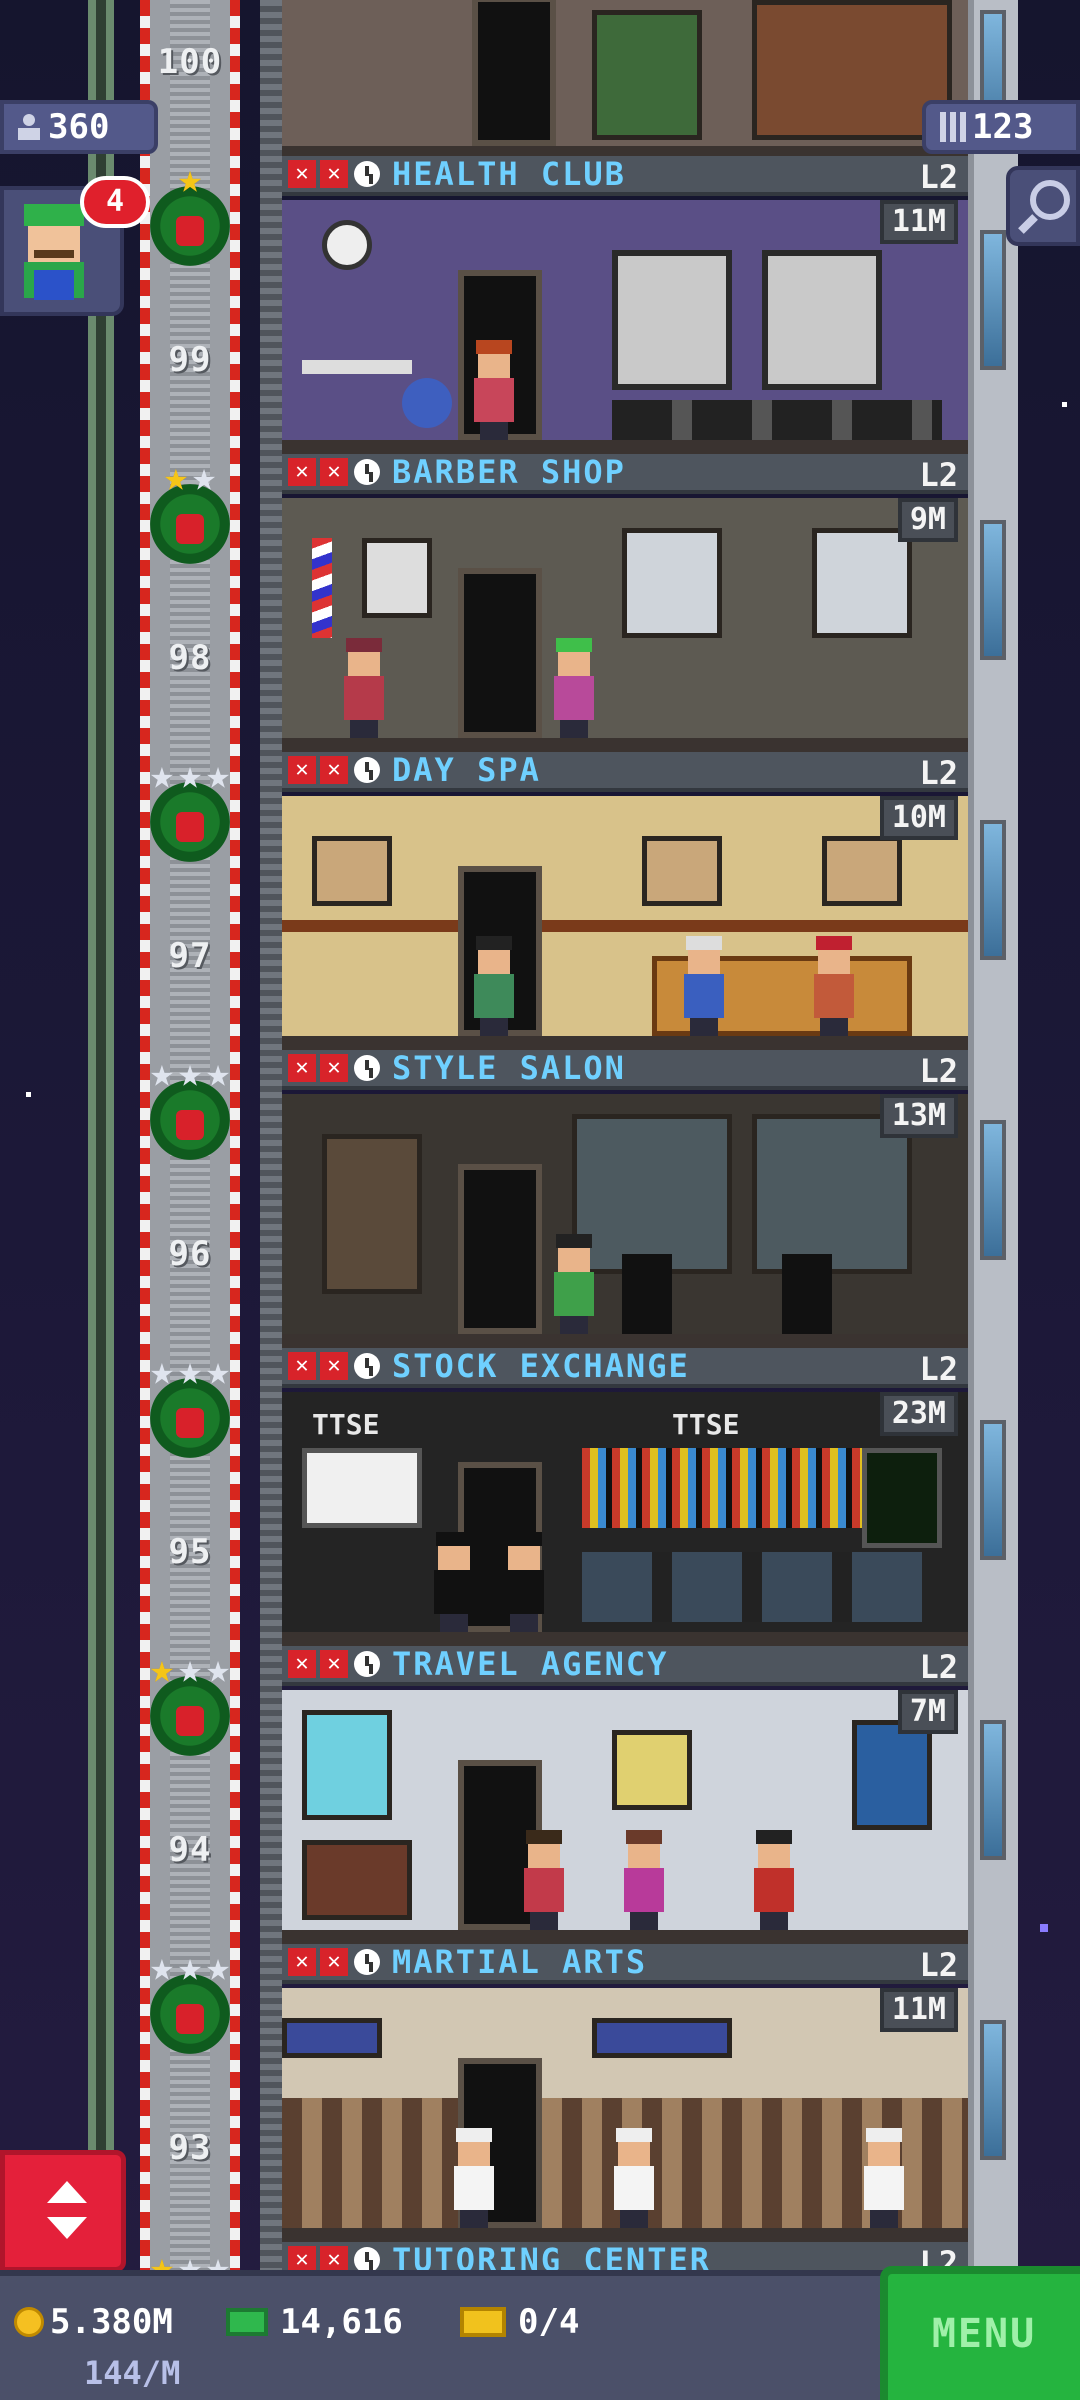  I want to click on floor-health-club: ✕ ✕ HEALTH CLUB L2 11M, so click(625, 305).